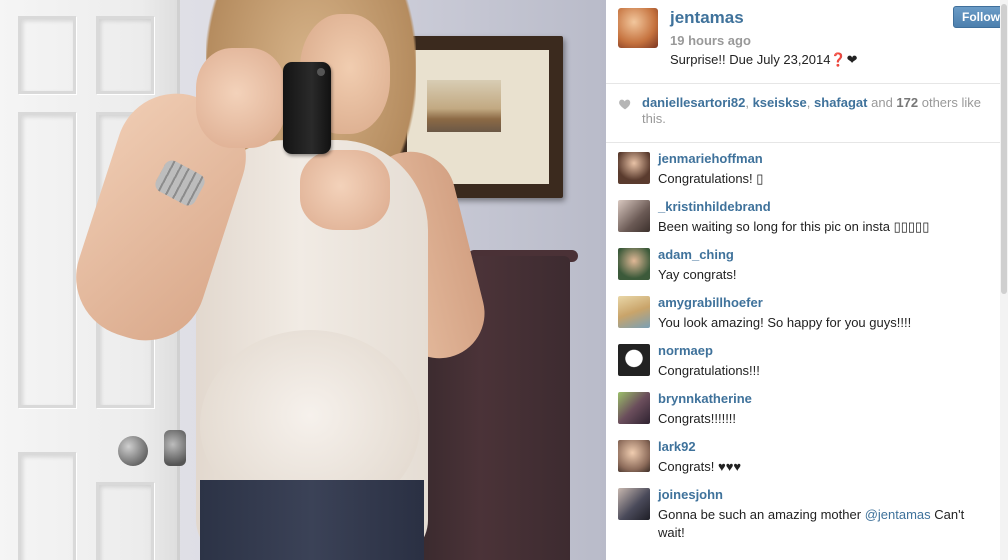 The width and height of the screenshot is (1008, 560). Describe the element at coordinates (803, 270) in the screenshot. I see `comment-item: adam_ching Yay congrats!` at that location.